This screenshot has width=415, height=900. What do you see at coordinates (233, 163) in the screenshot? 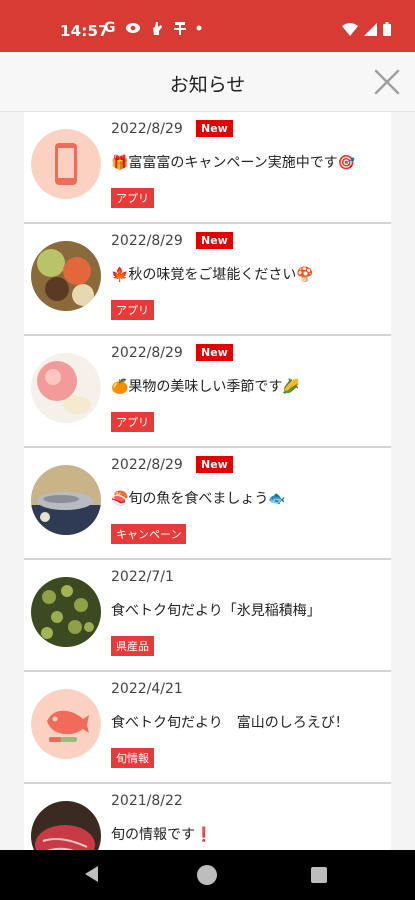
I see `notice-title: 🎁富富富のキャンペーン実施中です🎯` at bounding box center [233, 163].